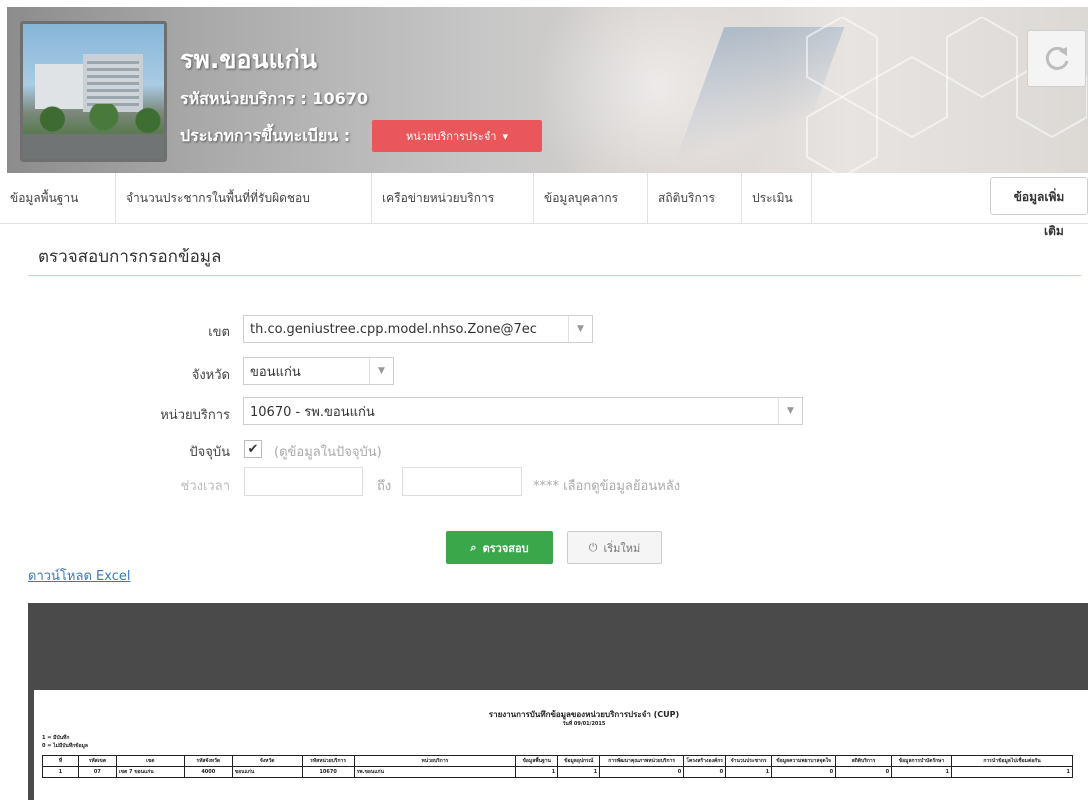 The width and height of the screenshot is (1088, 800). I want to click on report-col-header: ที่, so click(60, 761).